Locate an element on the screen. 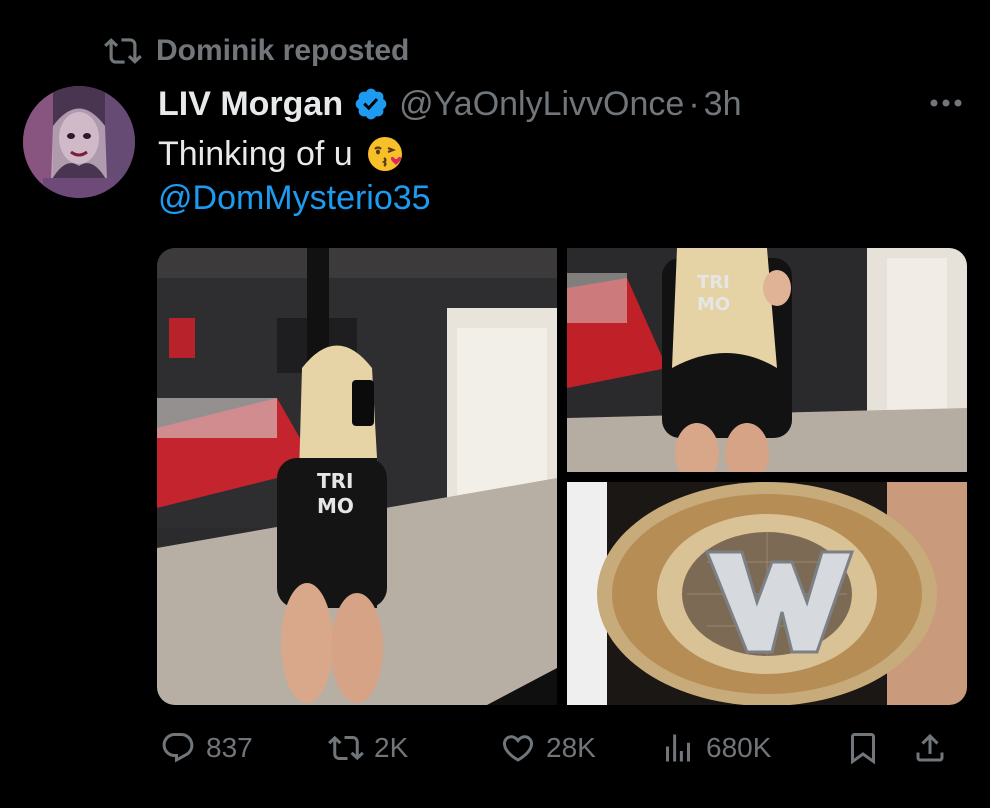  more-options-icon is located at coordinates (946, 103).